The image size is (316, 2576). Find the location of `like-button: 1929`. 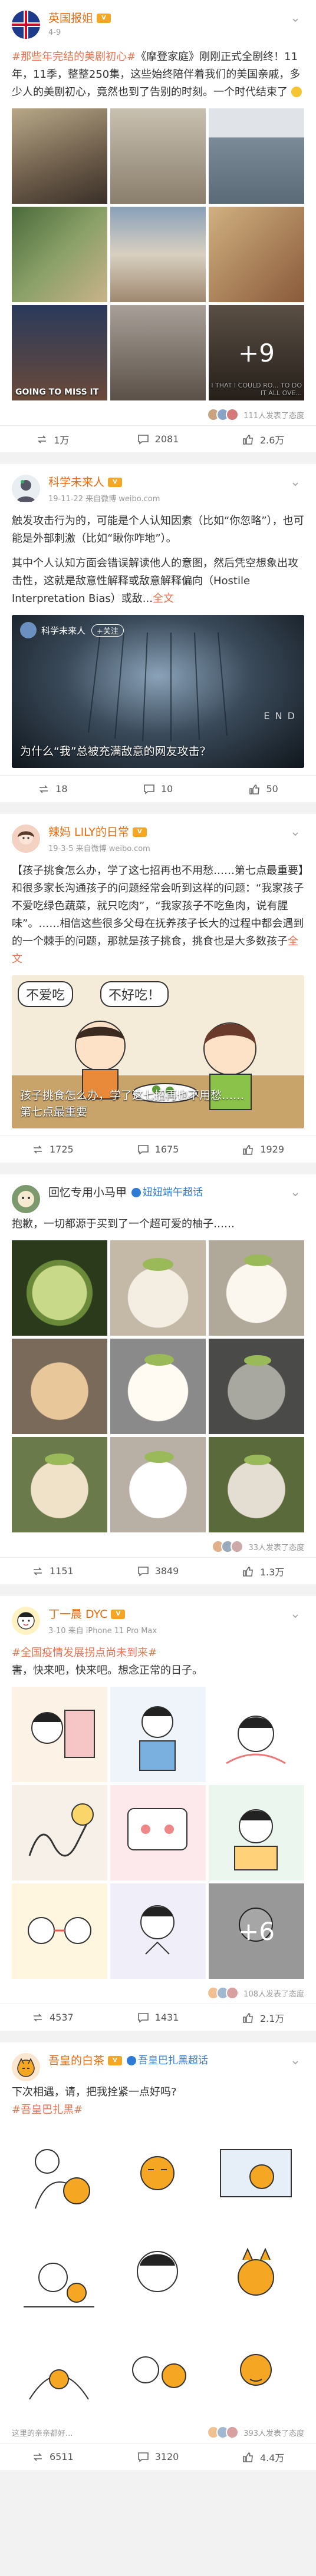

like-button: 1929 is located at coordinates (263, 1149).